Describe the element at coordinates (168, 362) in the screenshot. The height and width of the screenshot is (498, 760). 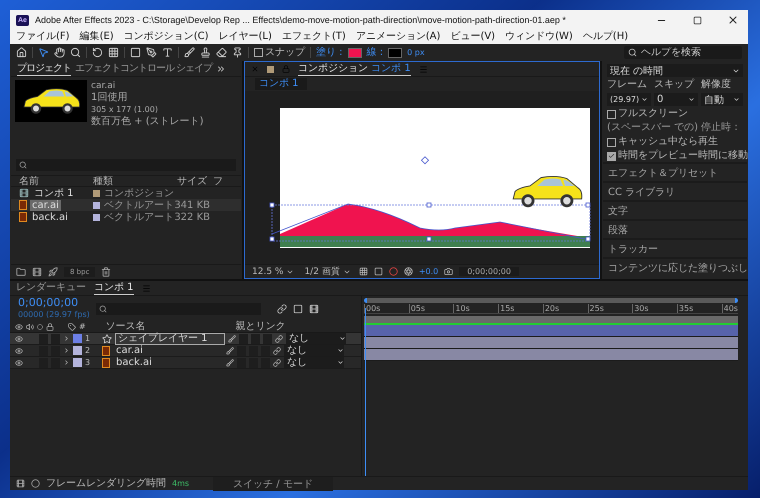
I see `layer-name: back.ai` at that location.